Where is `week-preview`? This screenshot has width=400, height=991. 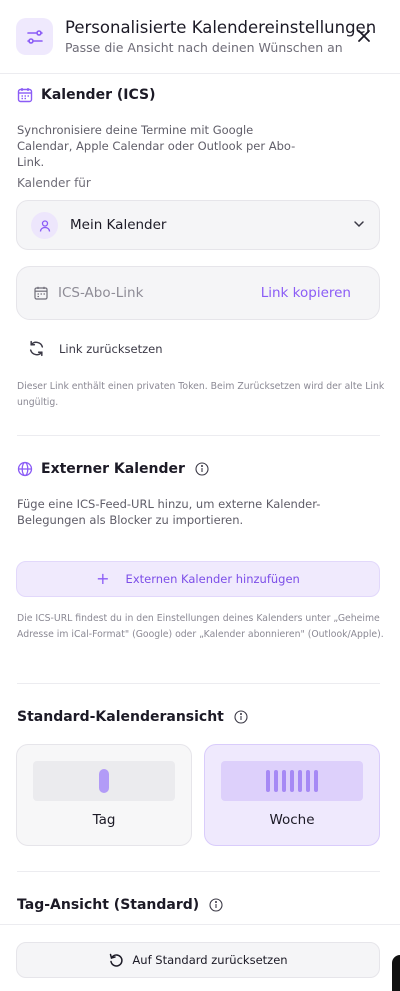
week-preview is located at coordinates (292, 781).